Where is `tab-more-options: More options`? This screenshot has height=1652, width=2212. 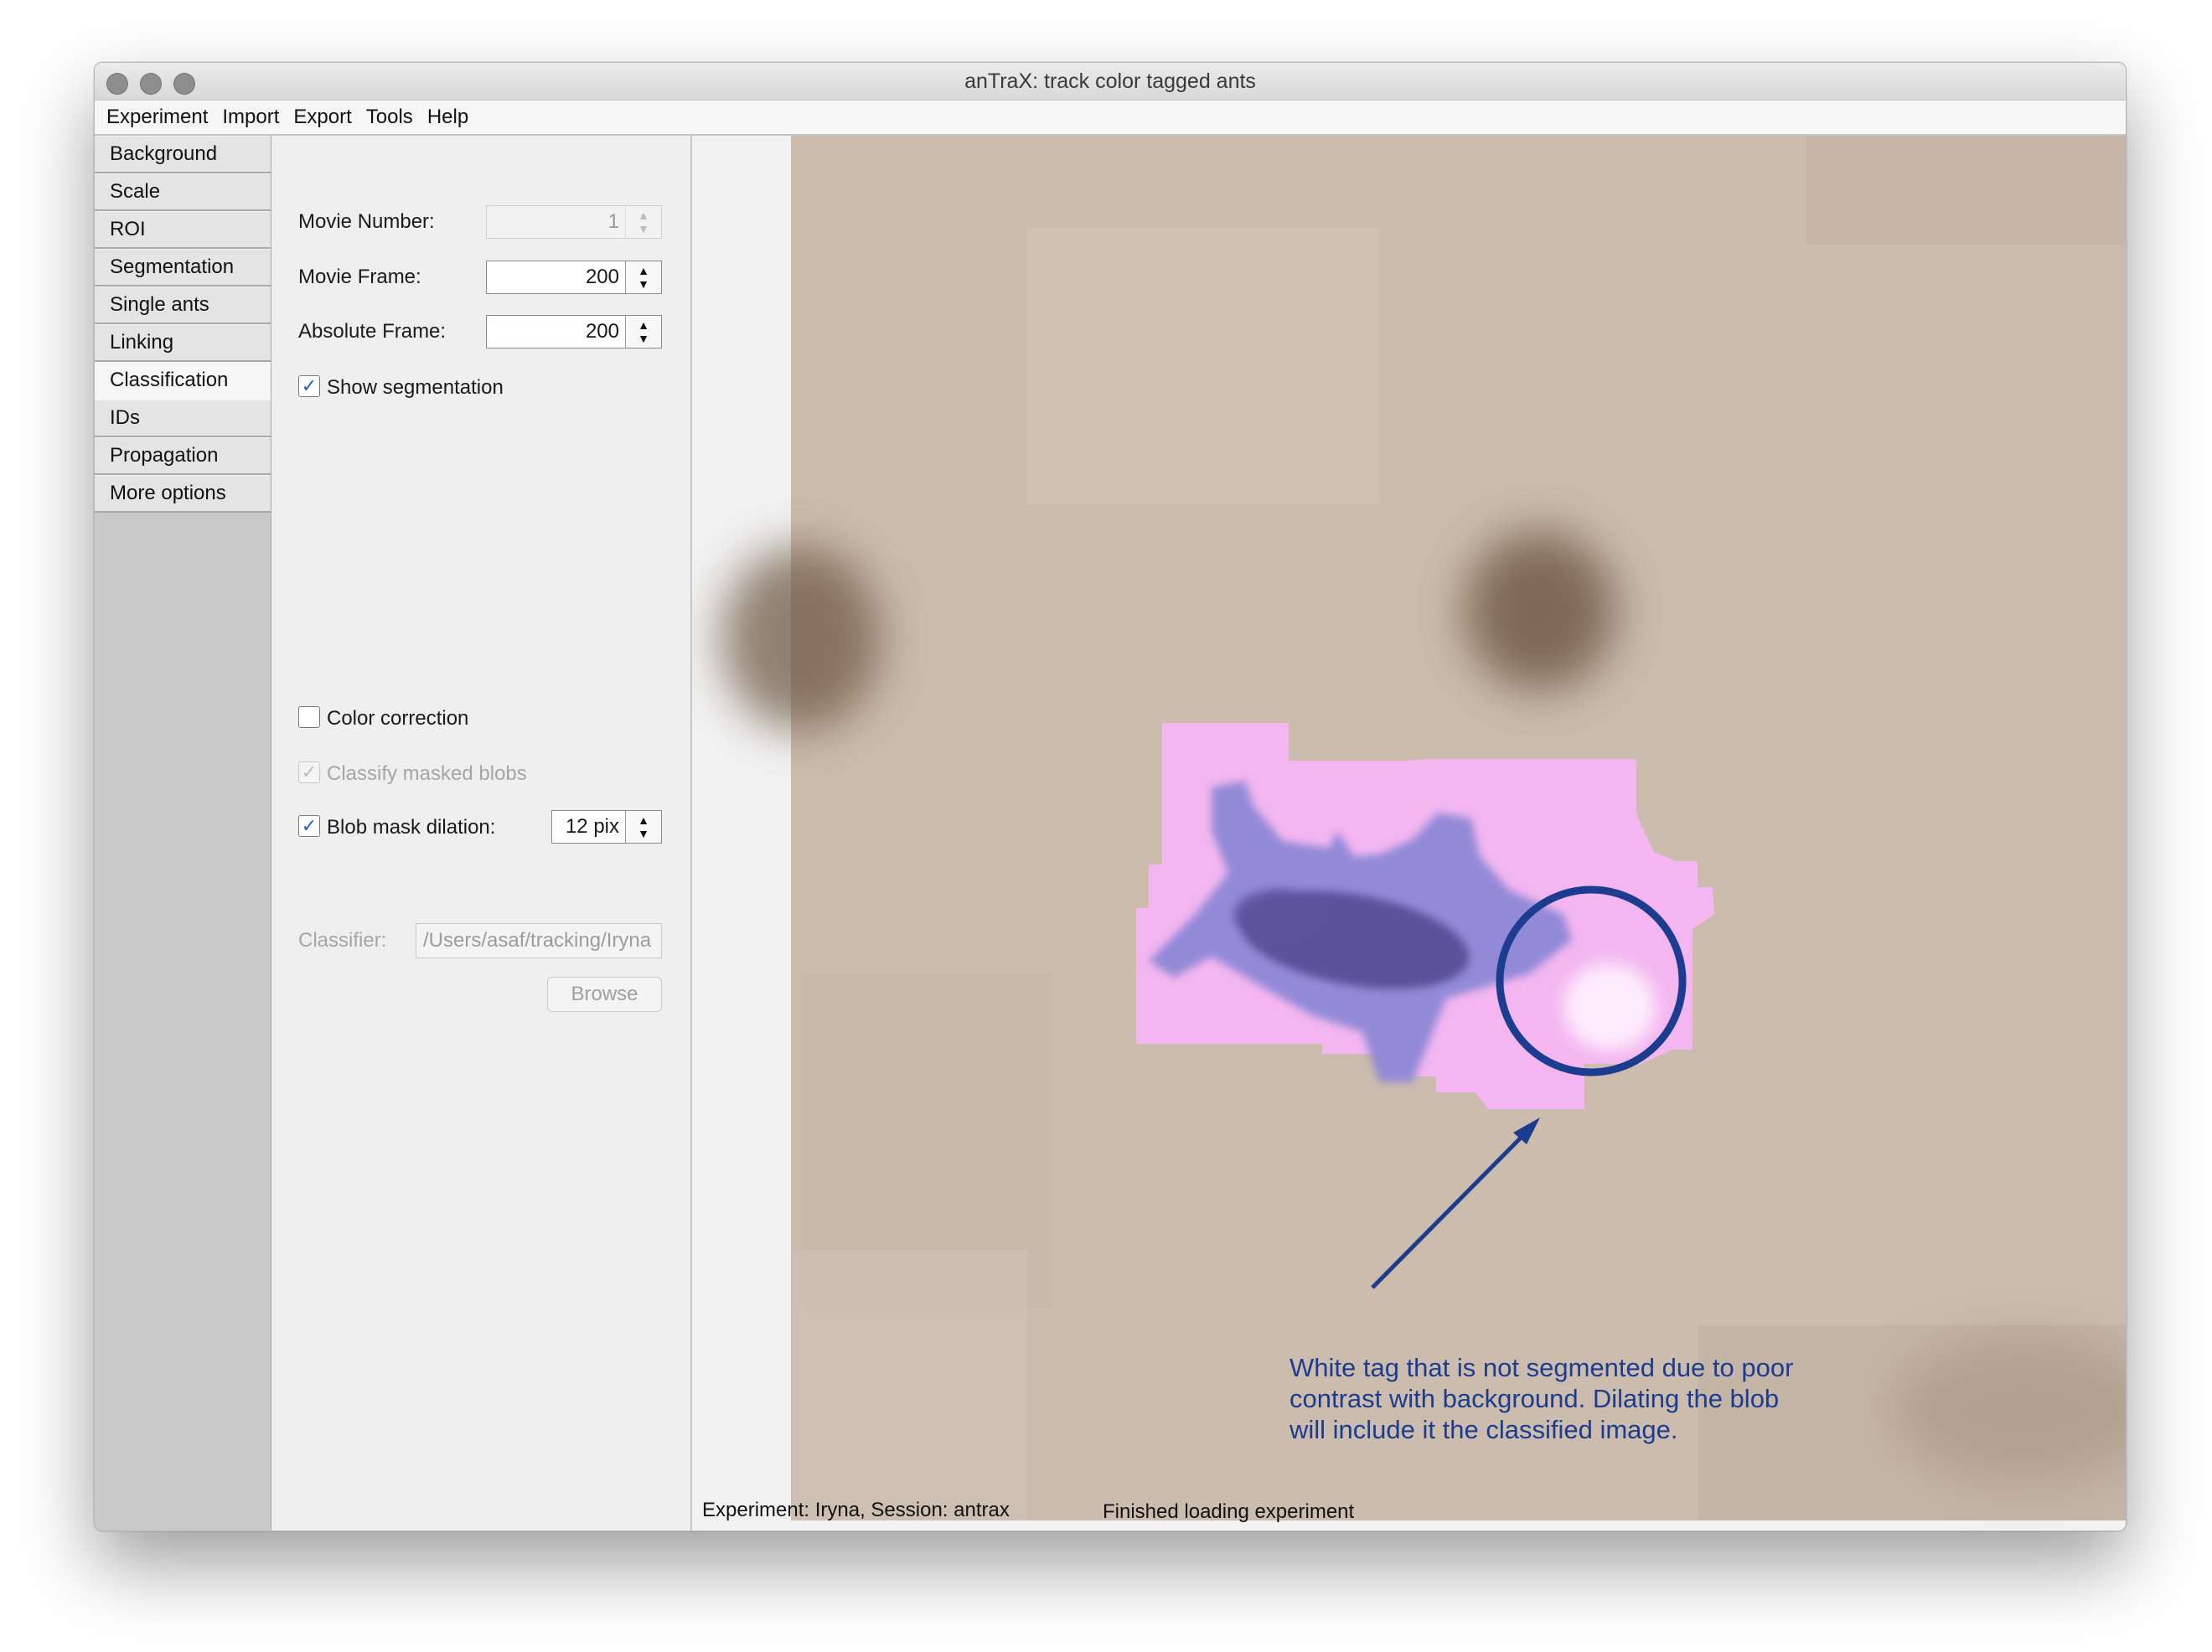 tab-more-options: More options is located at coordinates (183, 494).